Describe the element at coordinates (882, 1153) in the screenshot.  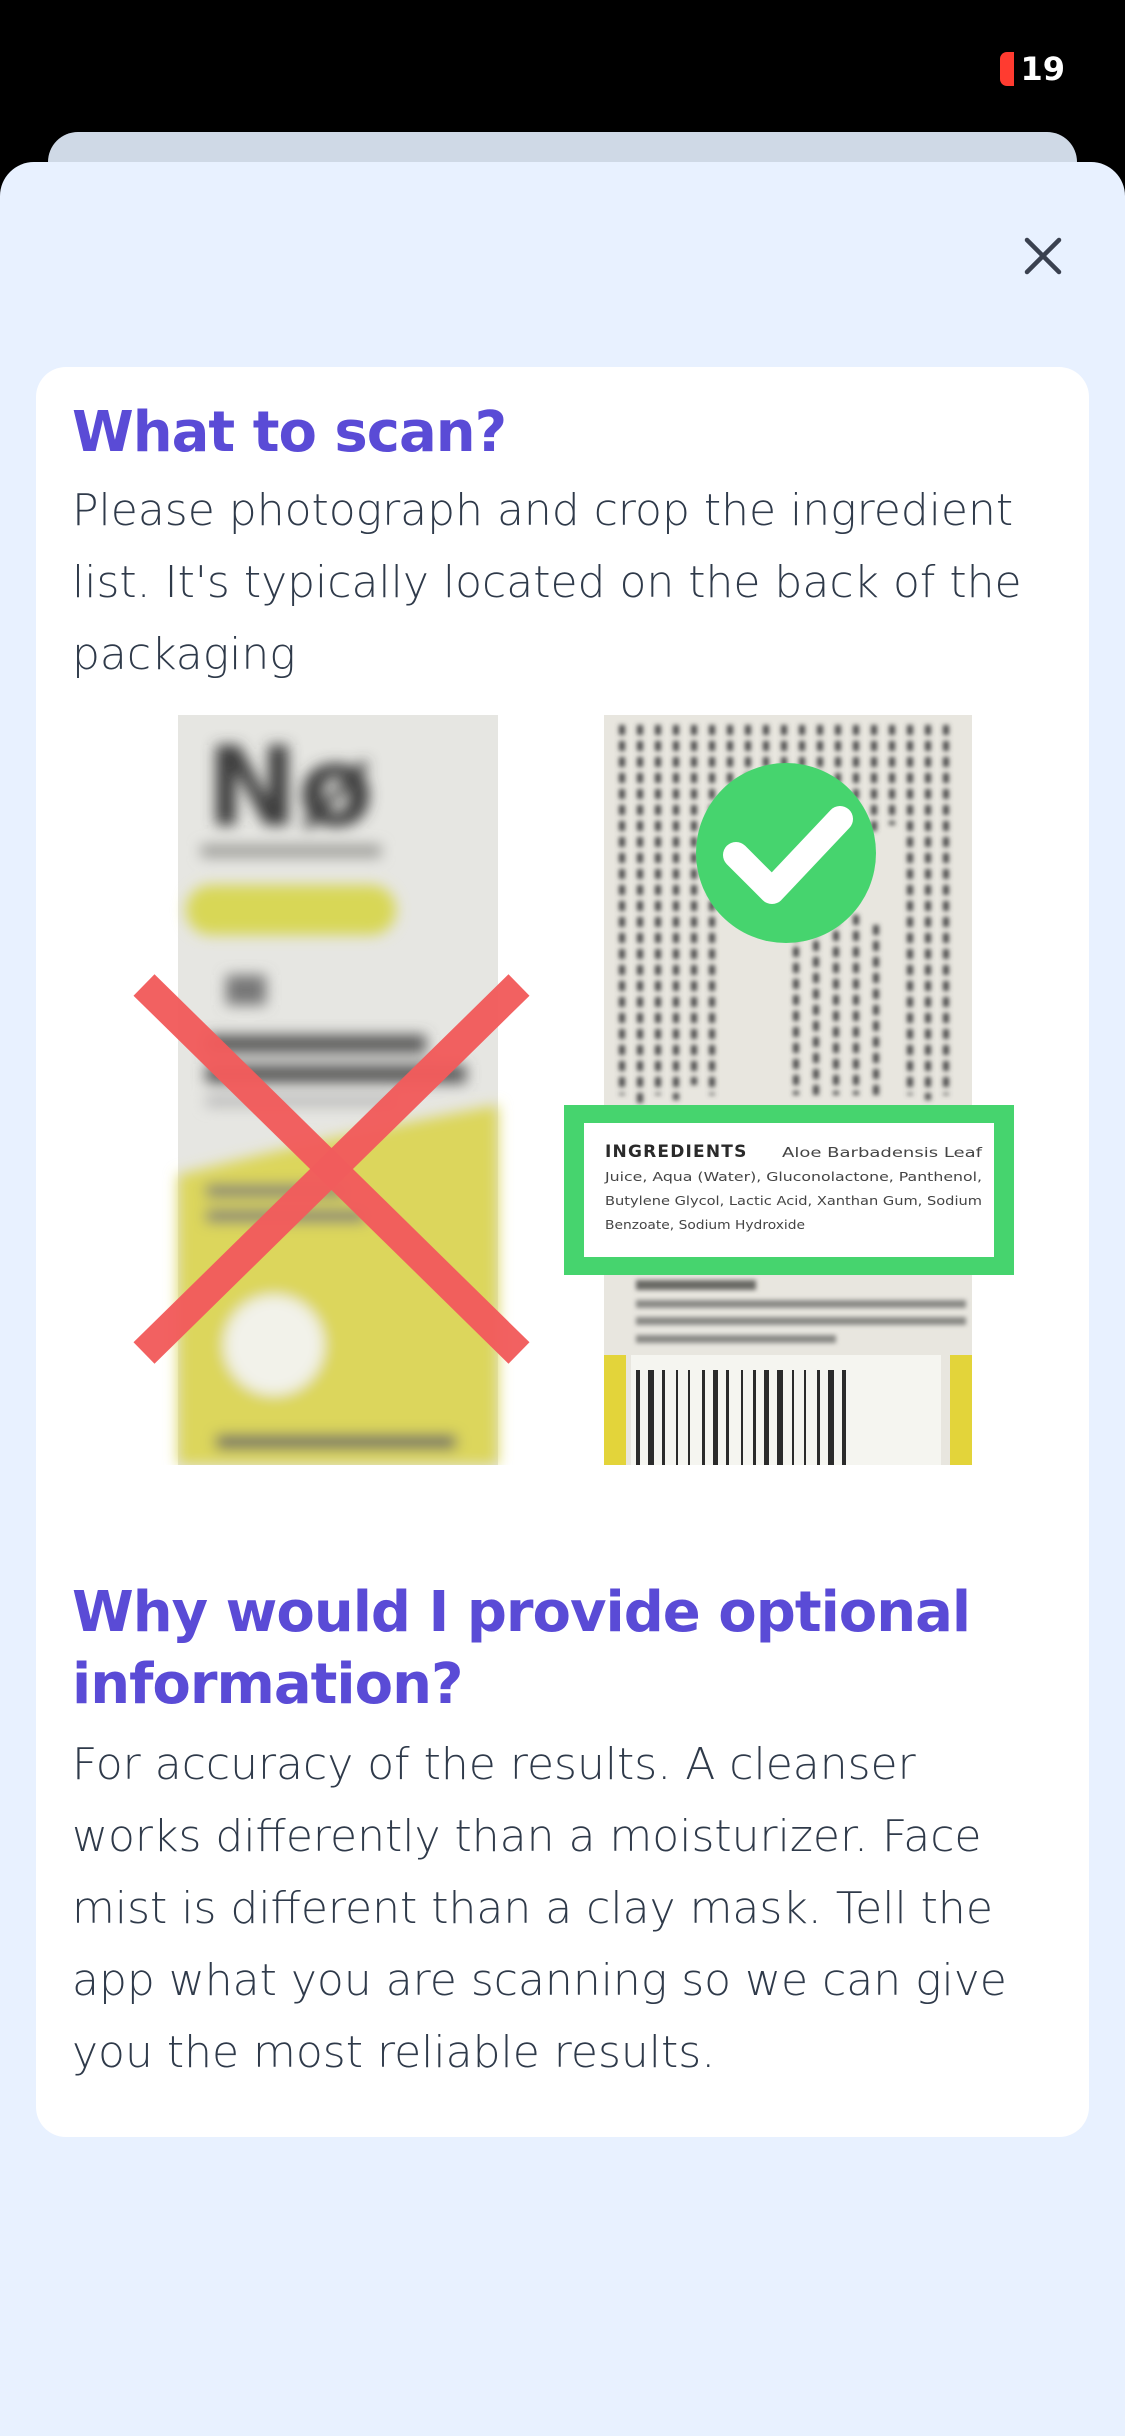
I see `ingredients-line-1: Aloe Barbadensis Leaf` at that location.